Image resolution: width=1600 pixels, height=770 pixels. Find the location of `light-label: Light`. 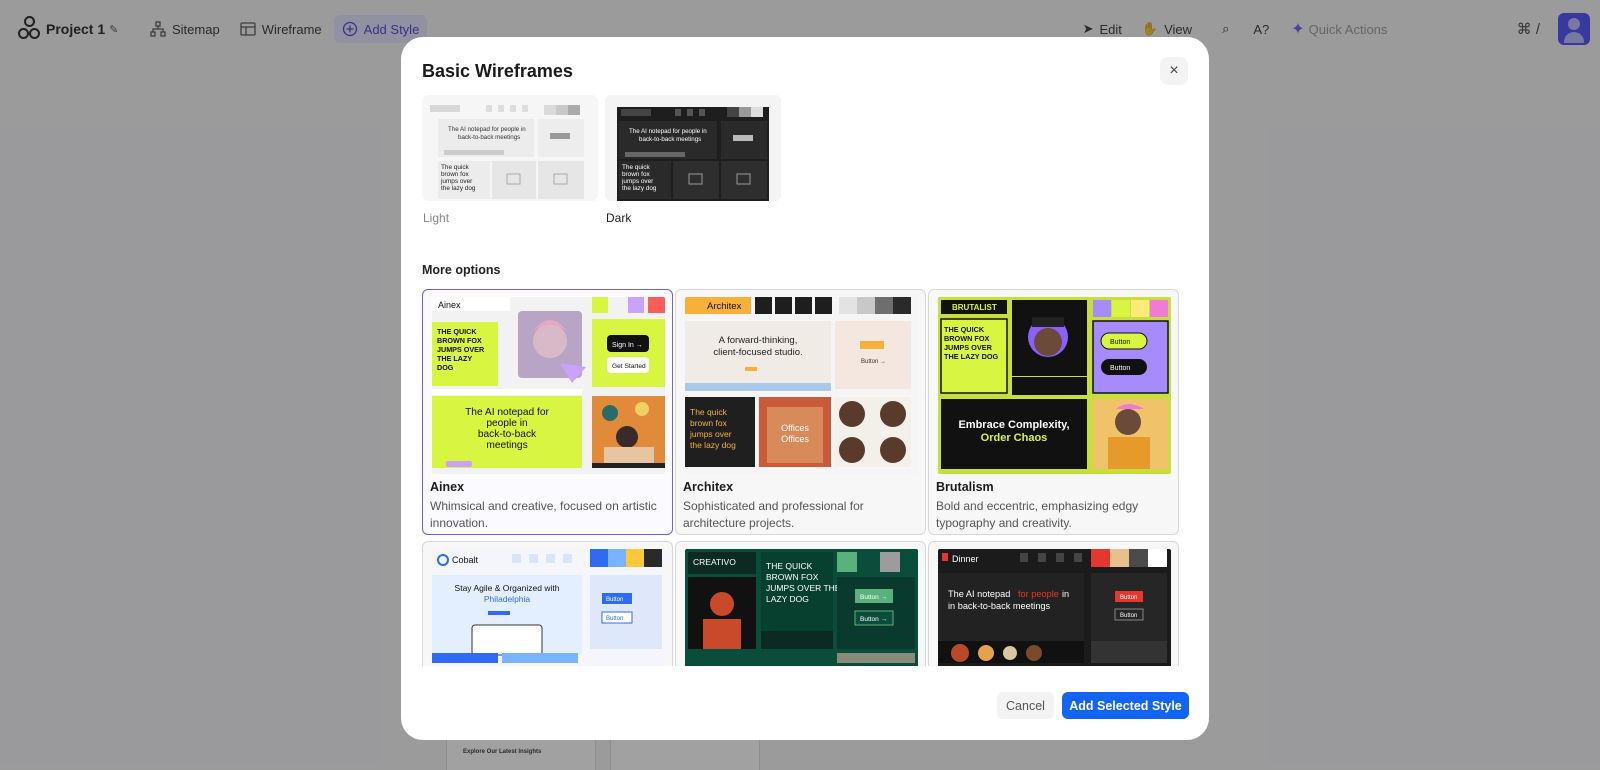

light-label: Light is located at coordinates (436, 218).